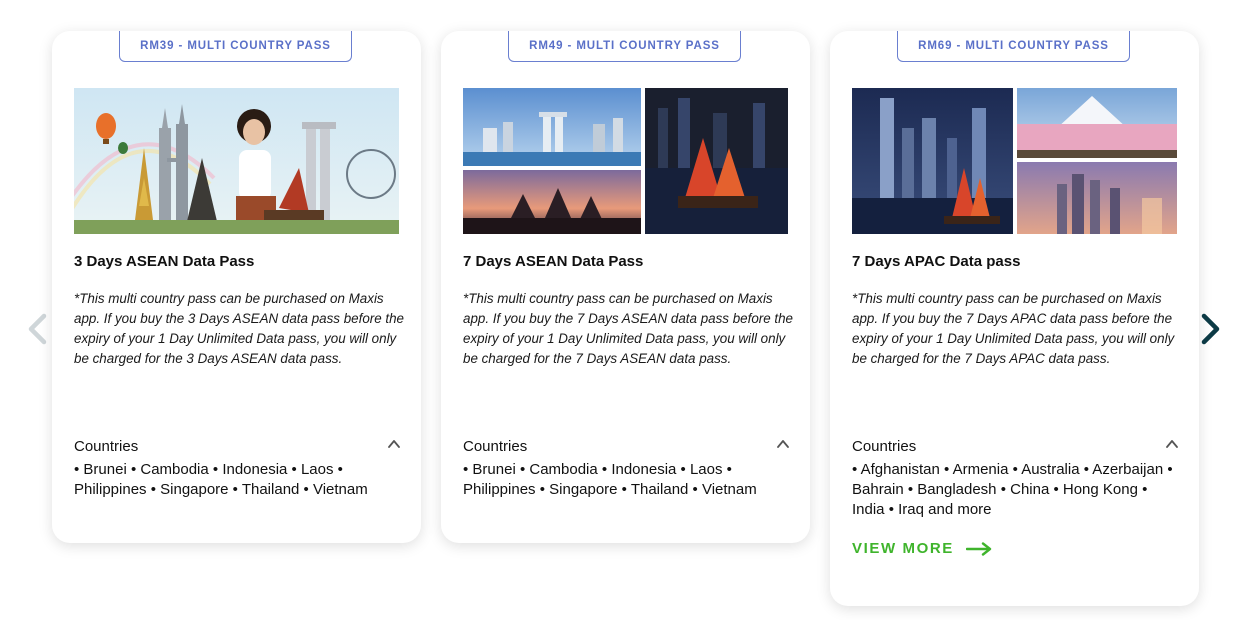 The width and height of the screenshot is (1248, 620). I want to click on chevron-left-icon, so click(37, 329).